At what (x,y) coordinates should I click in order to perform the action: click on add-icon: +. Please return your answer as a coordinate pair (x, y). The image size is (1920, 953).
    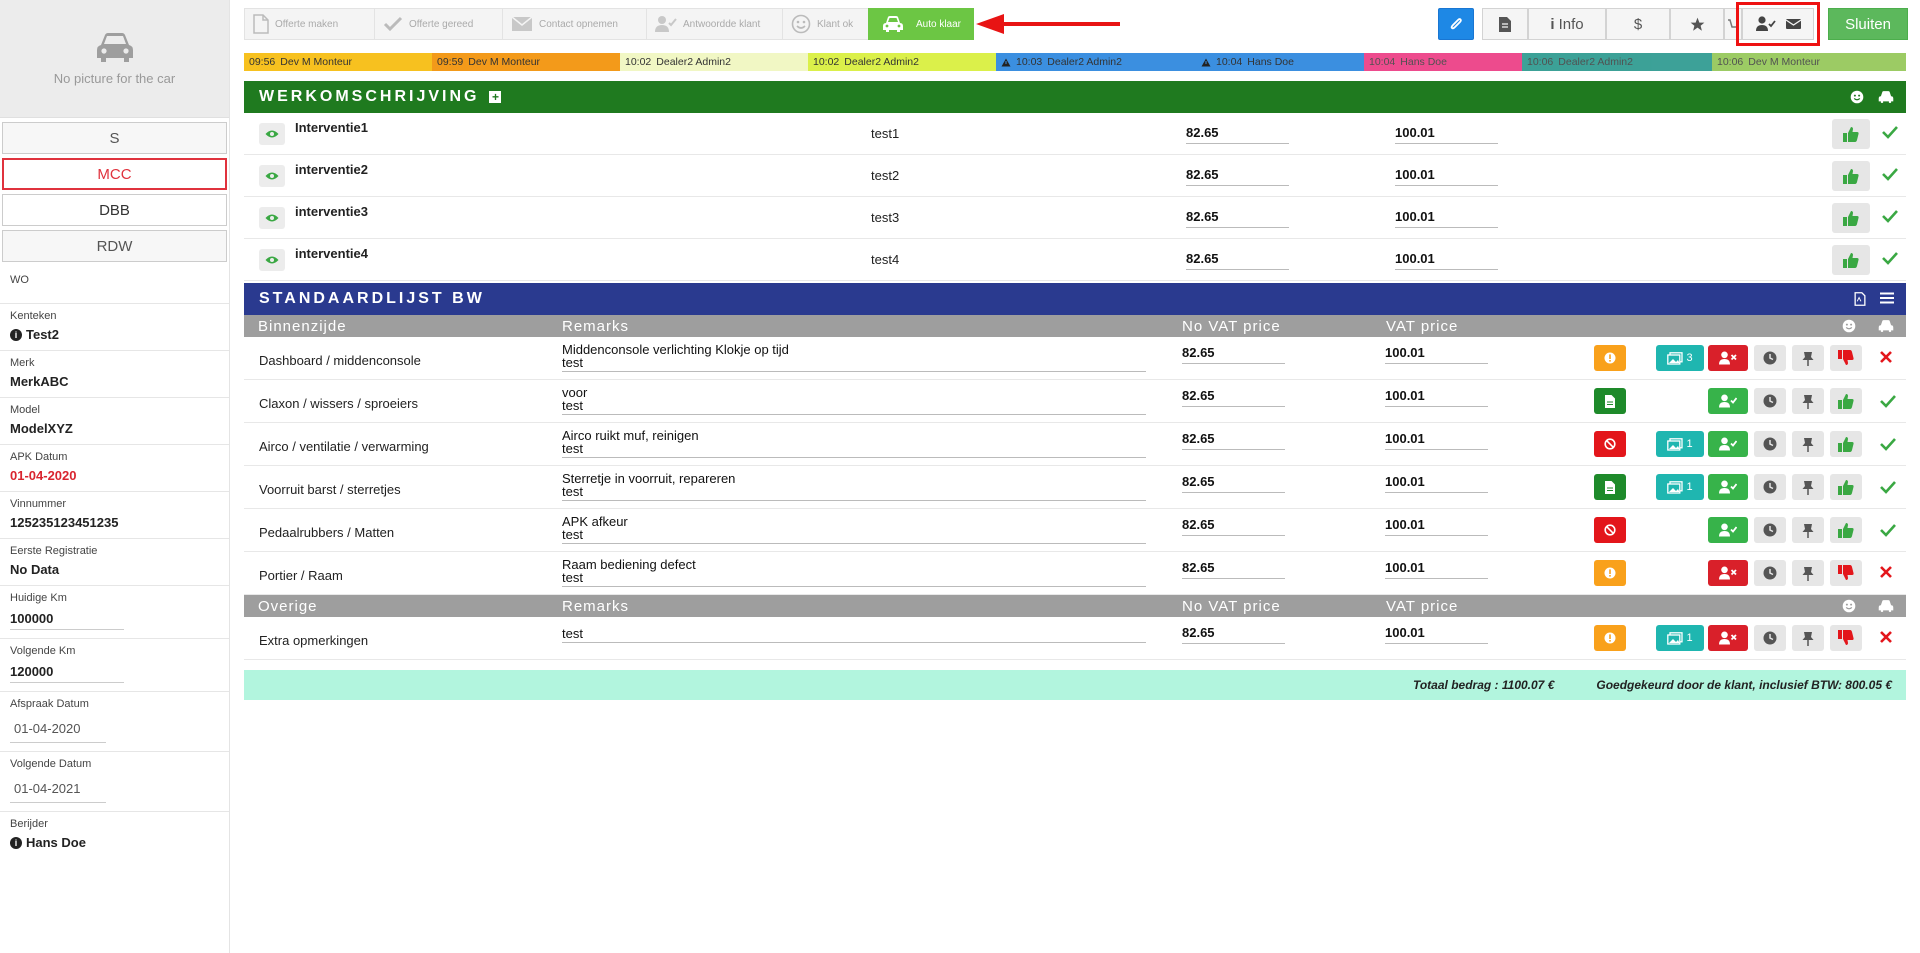
    Looking at the image, I should click on (495, 97).